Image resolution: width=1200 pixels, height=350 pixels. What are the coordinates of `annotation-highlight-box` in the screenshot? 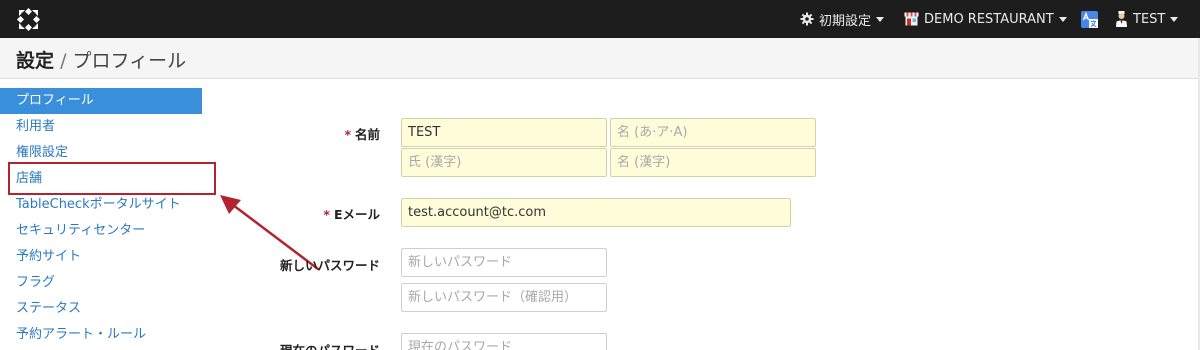 It's located at (112, 178).